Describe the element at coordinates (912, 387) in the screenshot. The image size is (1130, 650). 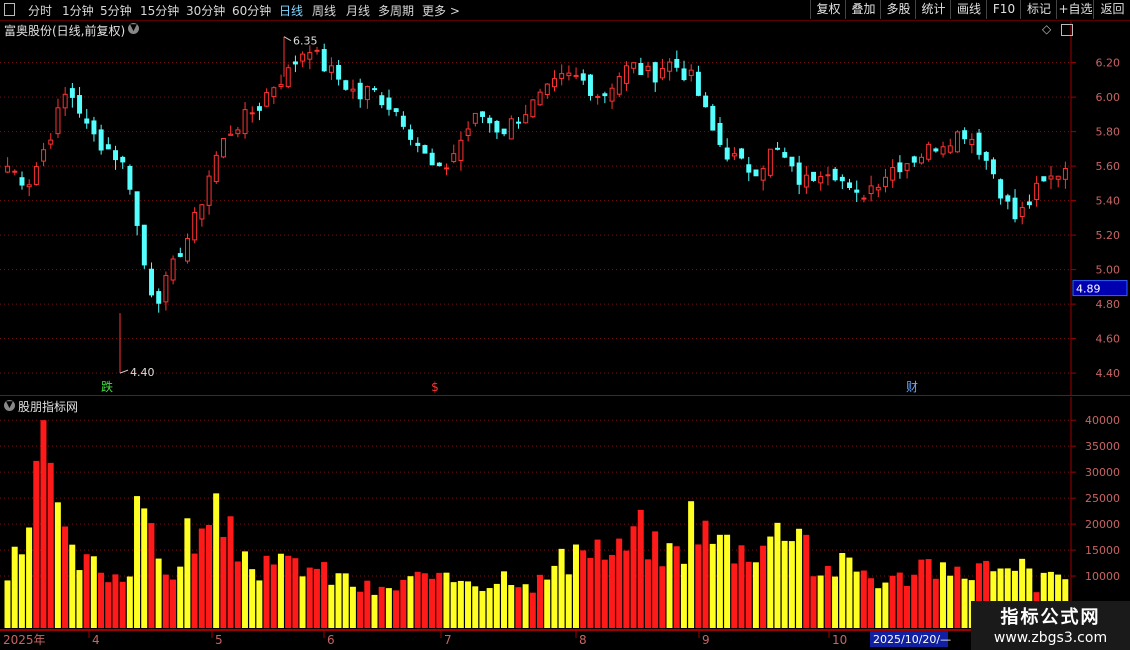
I see `event-marker-2: 财` at that location.